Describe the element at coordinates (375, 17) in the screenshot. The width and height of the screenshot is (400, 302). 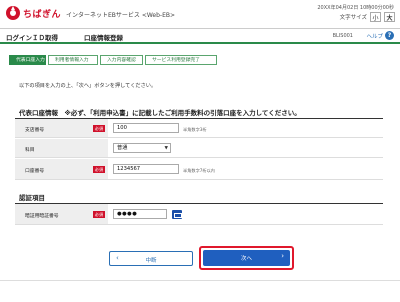
I see `font-size-small-button: 小` at that location.